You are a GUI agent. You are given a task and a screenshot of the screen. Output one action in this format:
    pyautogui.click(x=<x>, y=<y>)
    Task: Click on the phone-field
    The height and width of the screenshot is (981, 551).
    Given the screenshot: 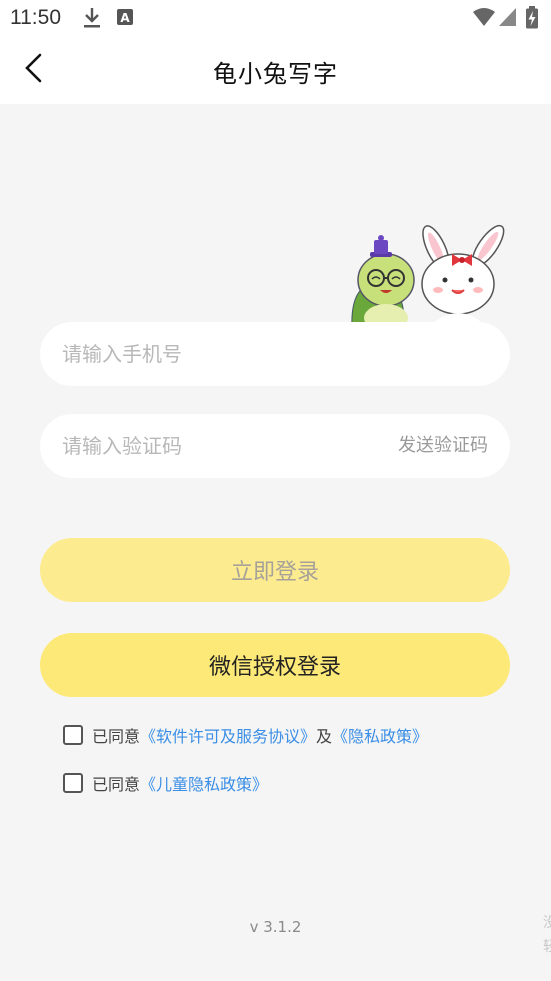 What is the action you would take?
    pyautogui.click(x=275, y=354)
    